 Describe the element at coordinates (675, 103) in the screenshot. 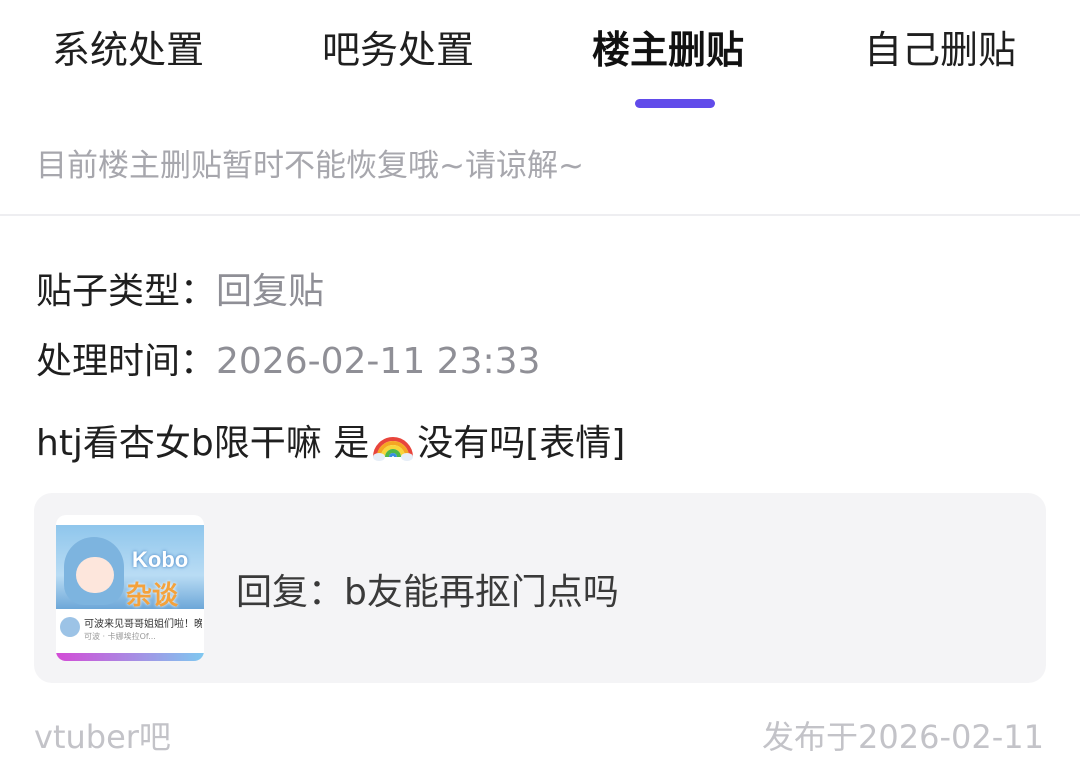

I see `active-tab-indicator` at that location.